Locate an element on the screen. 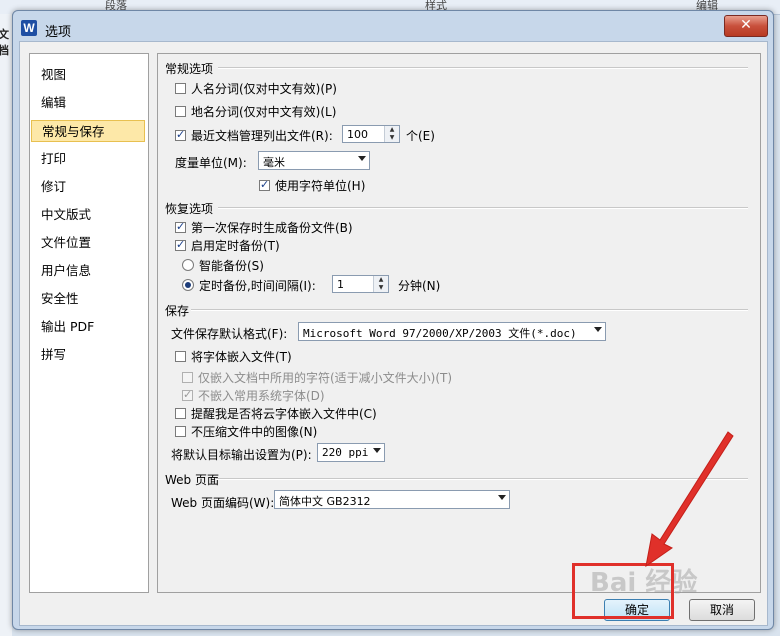 The width and height of the screenshot is (780, 636). annotation-arrow is located at coordinates (689, 499).